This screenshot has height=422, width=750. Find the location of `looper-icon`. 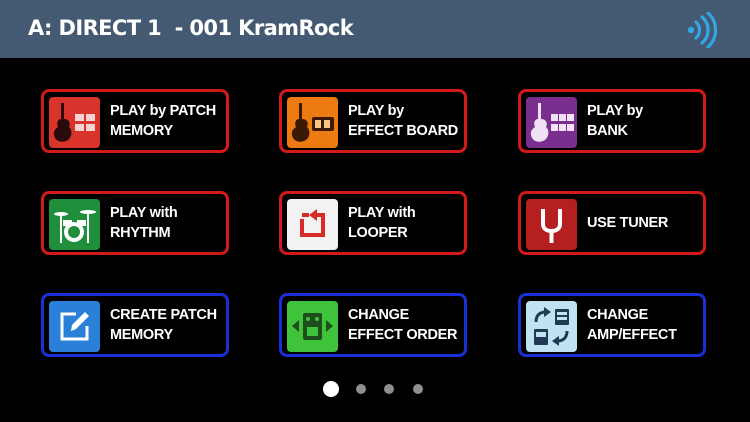

looper-icon is located at coordinates (312, 224).